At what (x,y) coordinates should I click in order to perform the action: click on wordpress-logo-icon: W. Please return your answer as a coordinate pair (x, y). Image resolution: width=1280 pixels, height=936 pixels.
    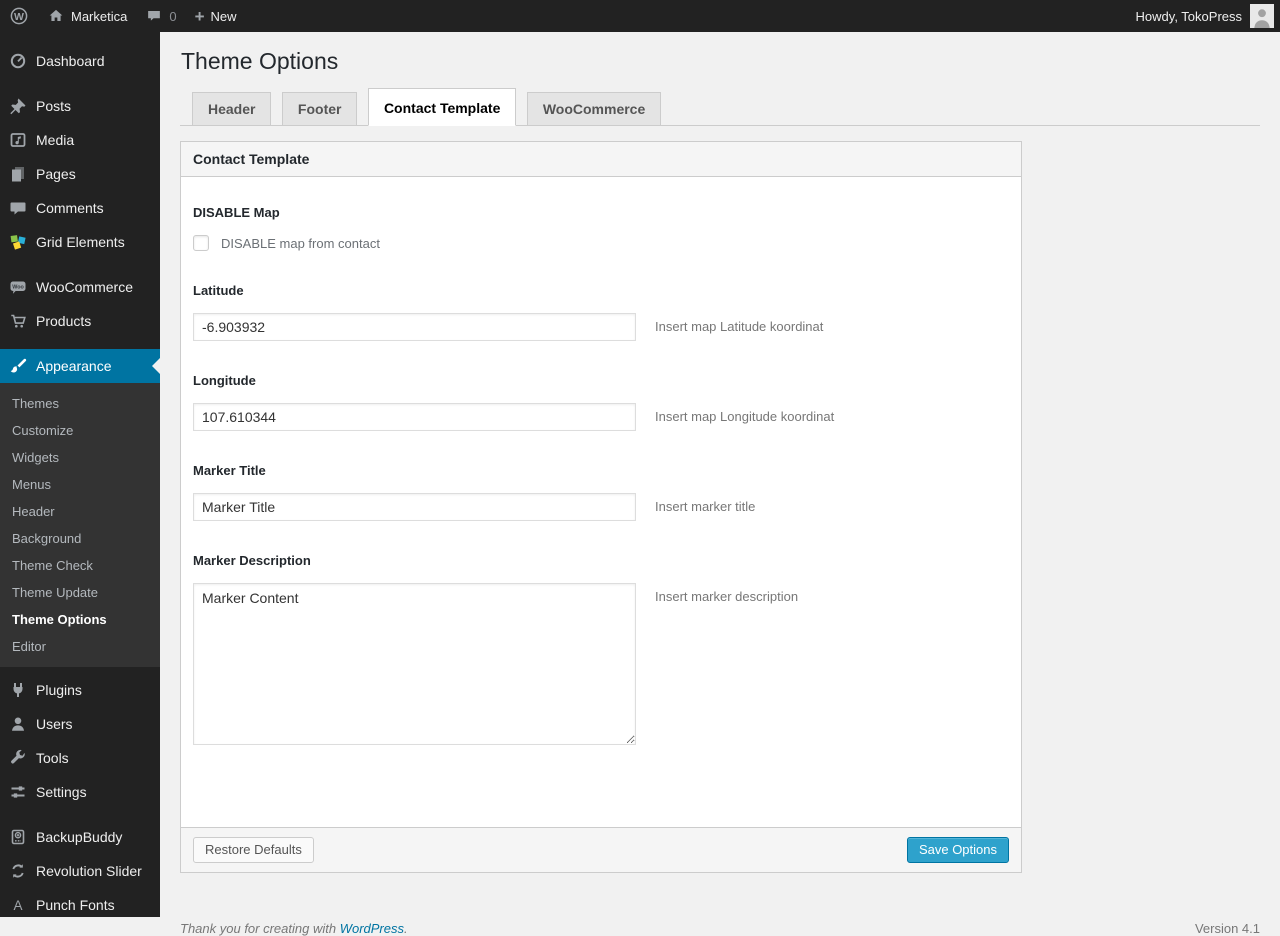
    Looking at the image, I should click on (19, 16).